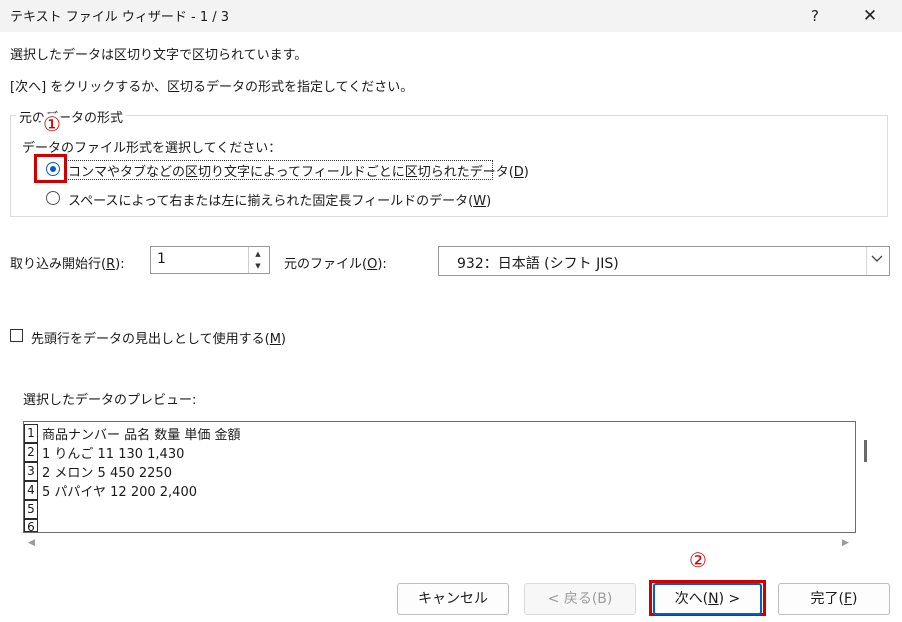  Describe the element at coordinates (52, 125) in the screenshot. I see `step-1-marker: ①` at that location.